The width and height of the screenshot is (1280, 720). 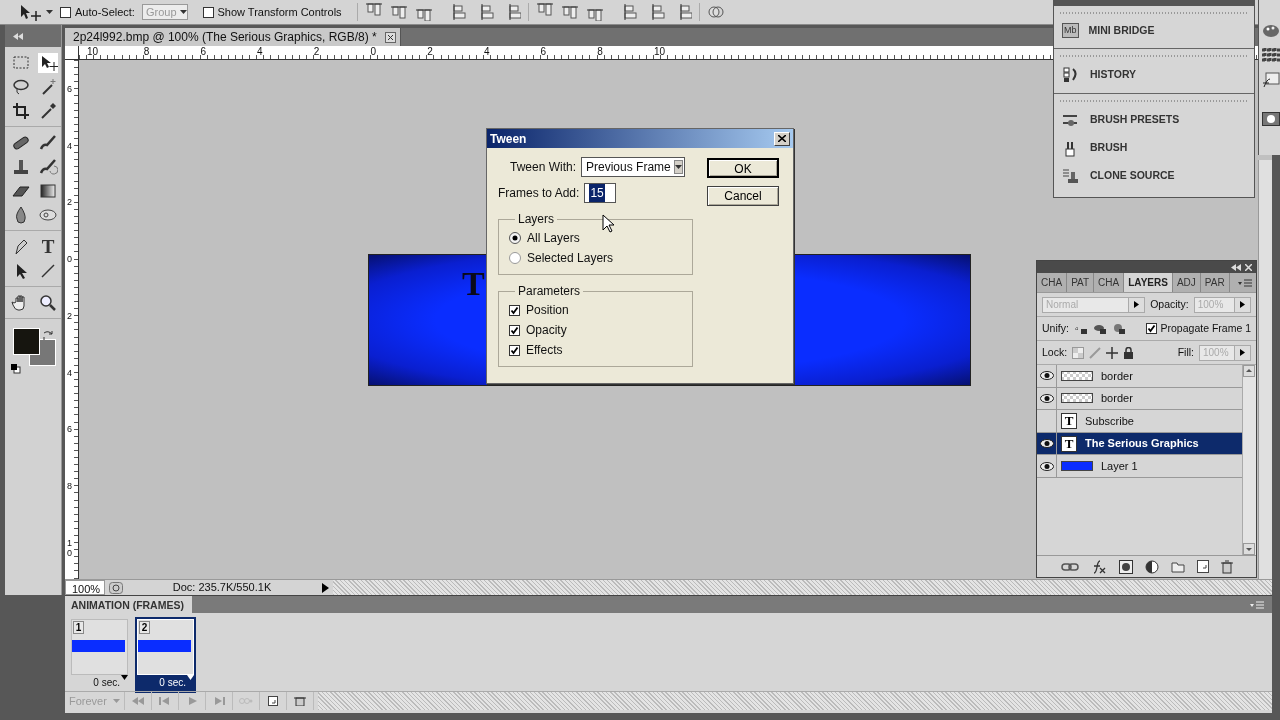 What do you see at coordinates (1154, 147) in the screenshot?
I see `panel-button: BRUSH` at bounding box center [1154, 147].